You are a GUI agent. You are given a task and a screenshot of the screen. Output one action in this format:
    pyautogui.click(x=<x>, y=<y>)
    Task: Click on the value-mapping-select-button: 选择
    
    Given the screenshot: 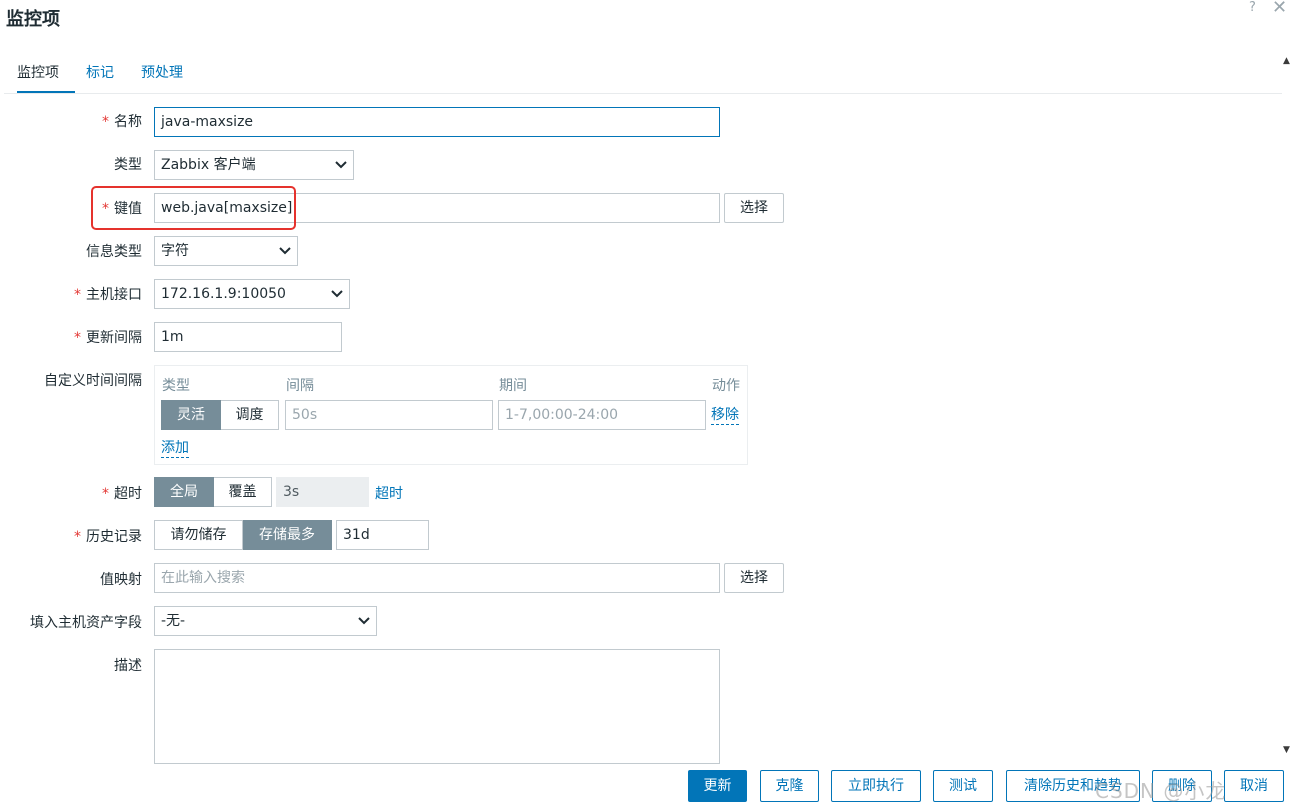 What is the action you would take?
    pyautogui.click(x=754, y=578)
    